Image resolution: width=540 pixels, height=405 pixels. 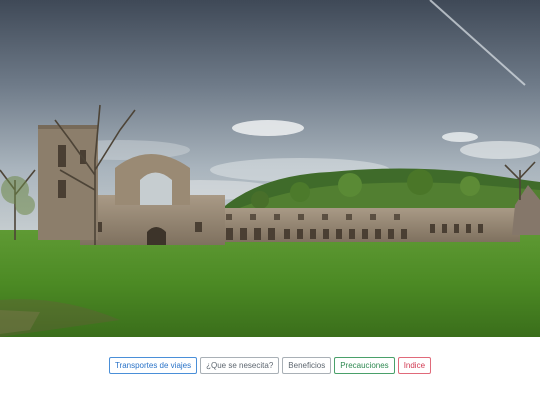 What do you see at coordinates (240, 365) in the screenshot?
I see `que-se-necesita-button: ¿Que se nesecita?` at bounding box center [240, 365].